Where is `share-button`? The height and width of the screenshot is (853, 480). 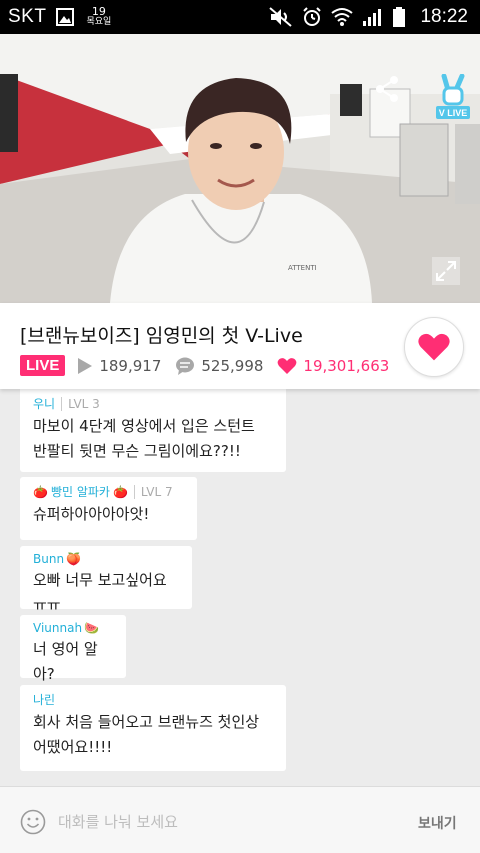 share-button is located at coordinates (387, 89).